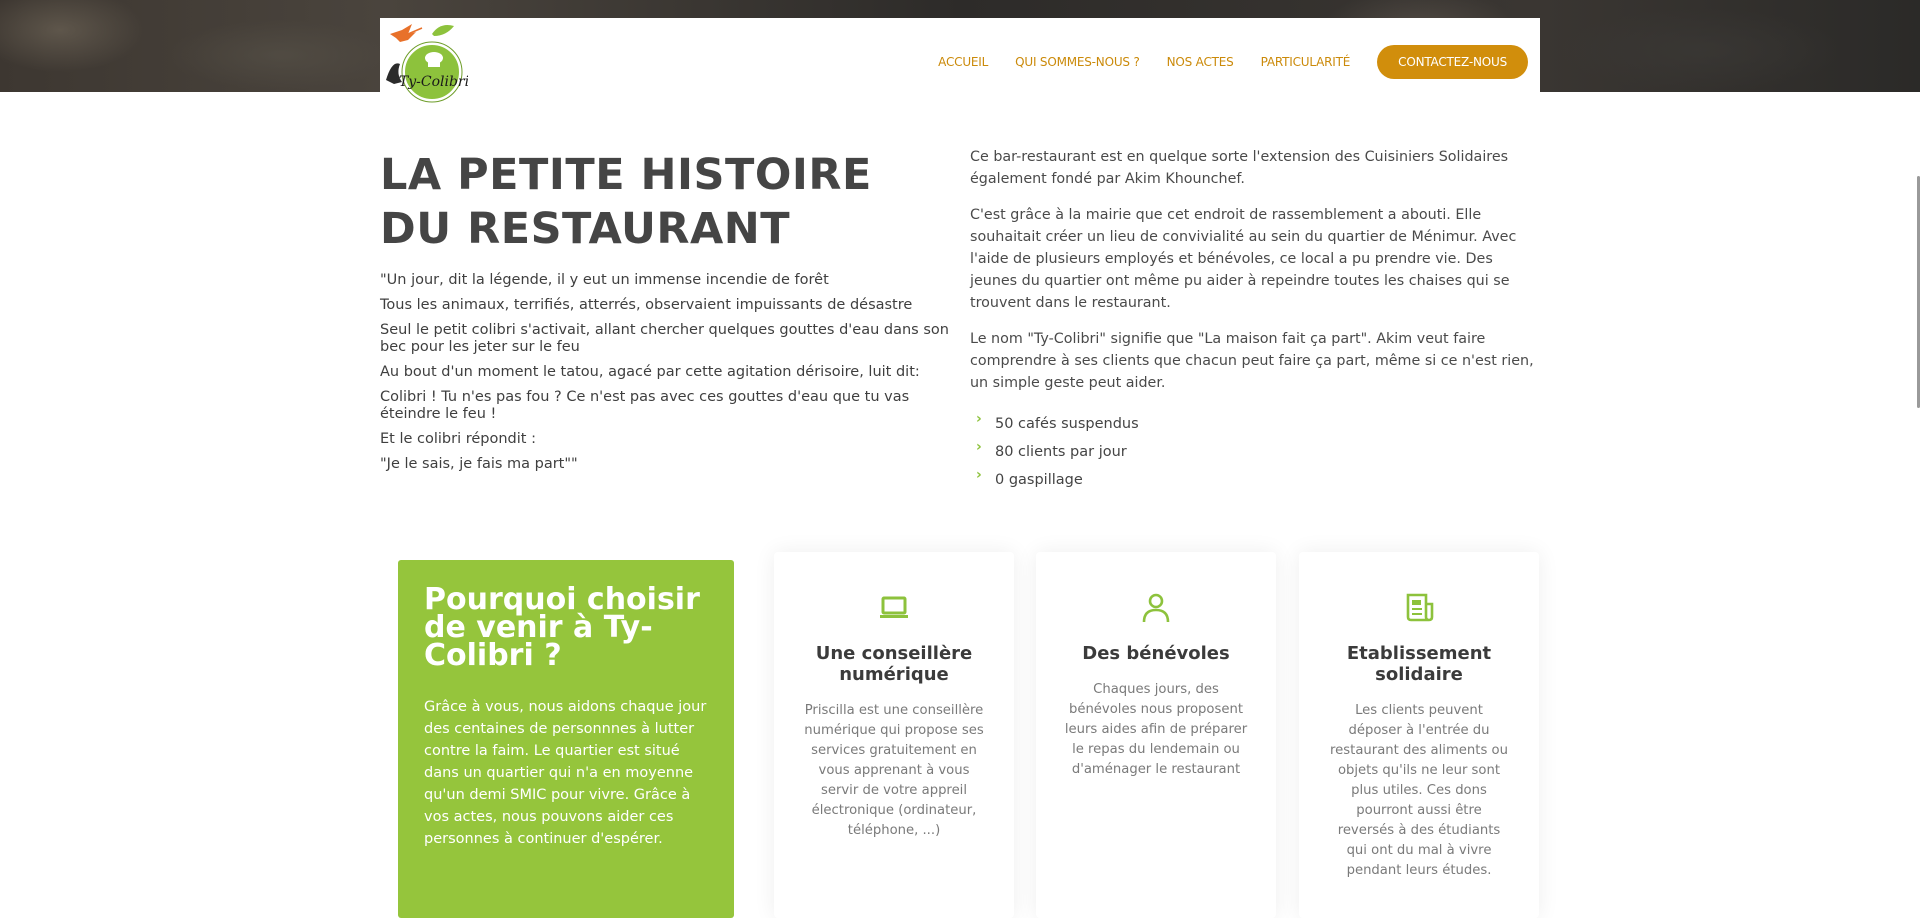 This screenshot has height=918, width=1920. What do you see at coordinates (458, 439) in the screenshot?
I see `legend-line: Et le colibri répondit :` at bounding box center [458, 439].